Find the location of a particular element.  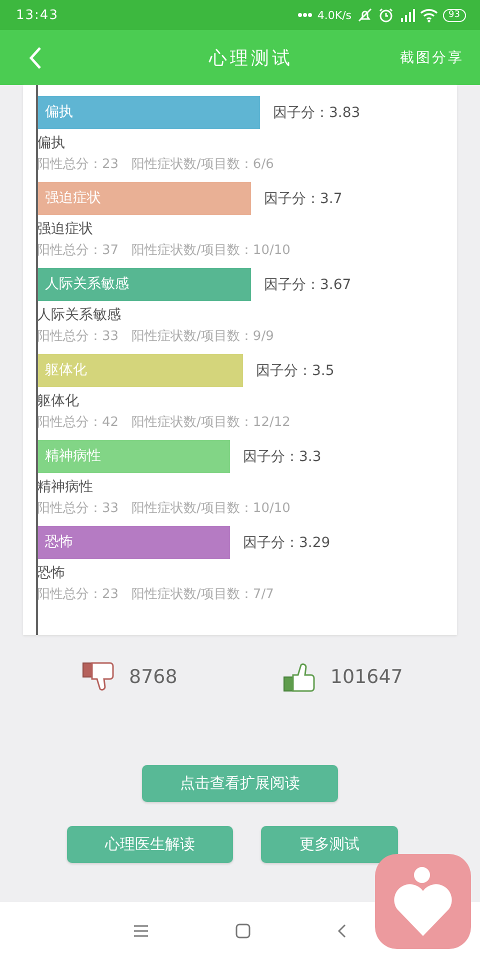

factor-score: 因子分：3.83 is located at coordinates (316, 113).